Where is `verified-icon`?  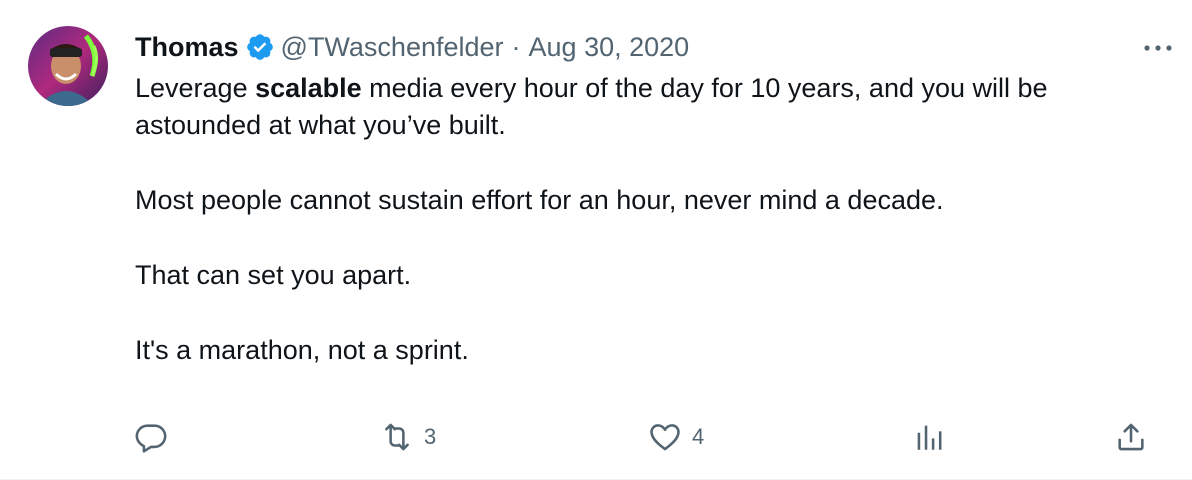
verified-icon is located at coordinates (260, 47).